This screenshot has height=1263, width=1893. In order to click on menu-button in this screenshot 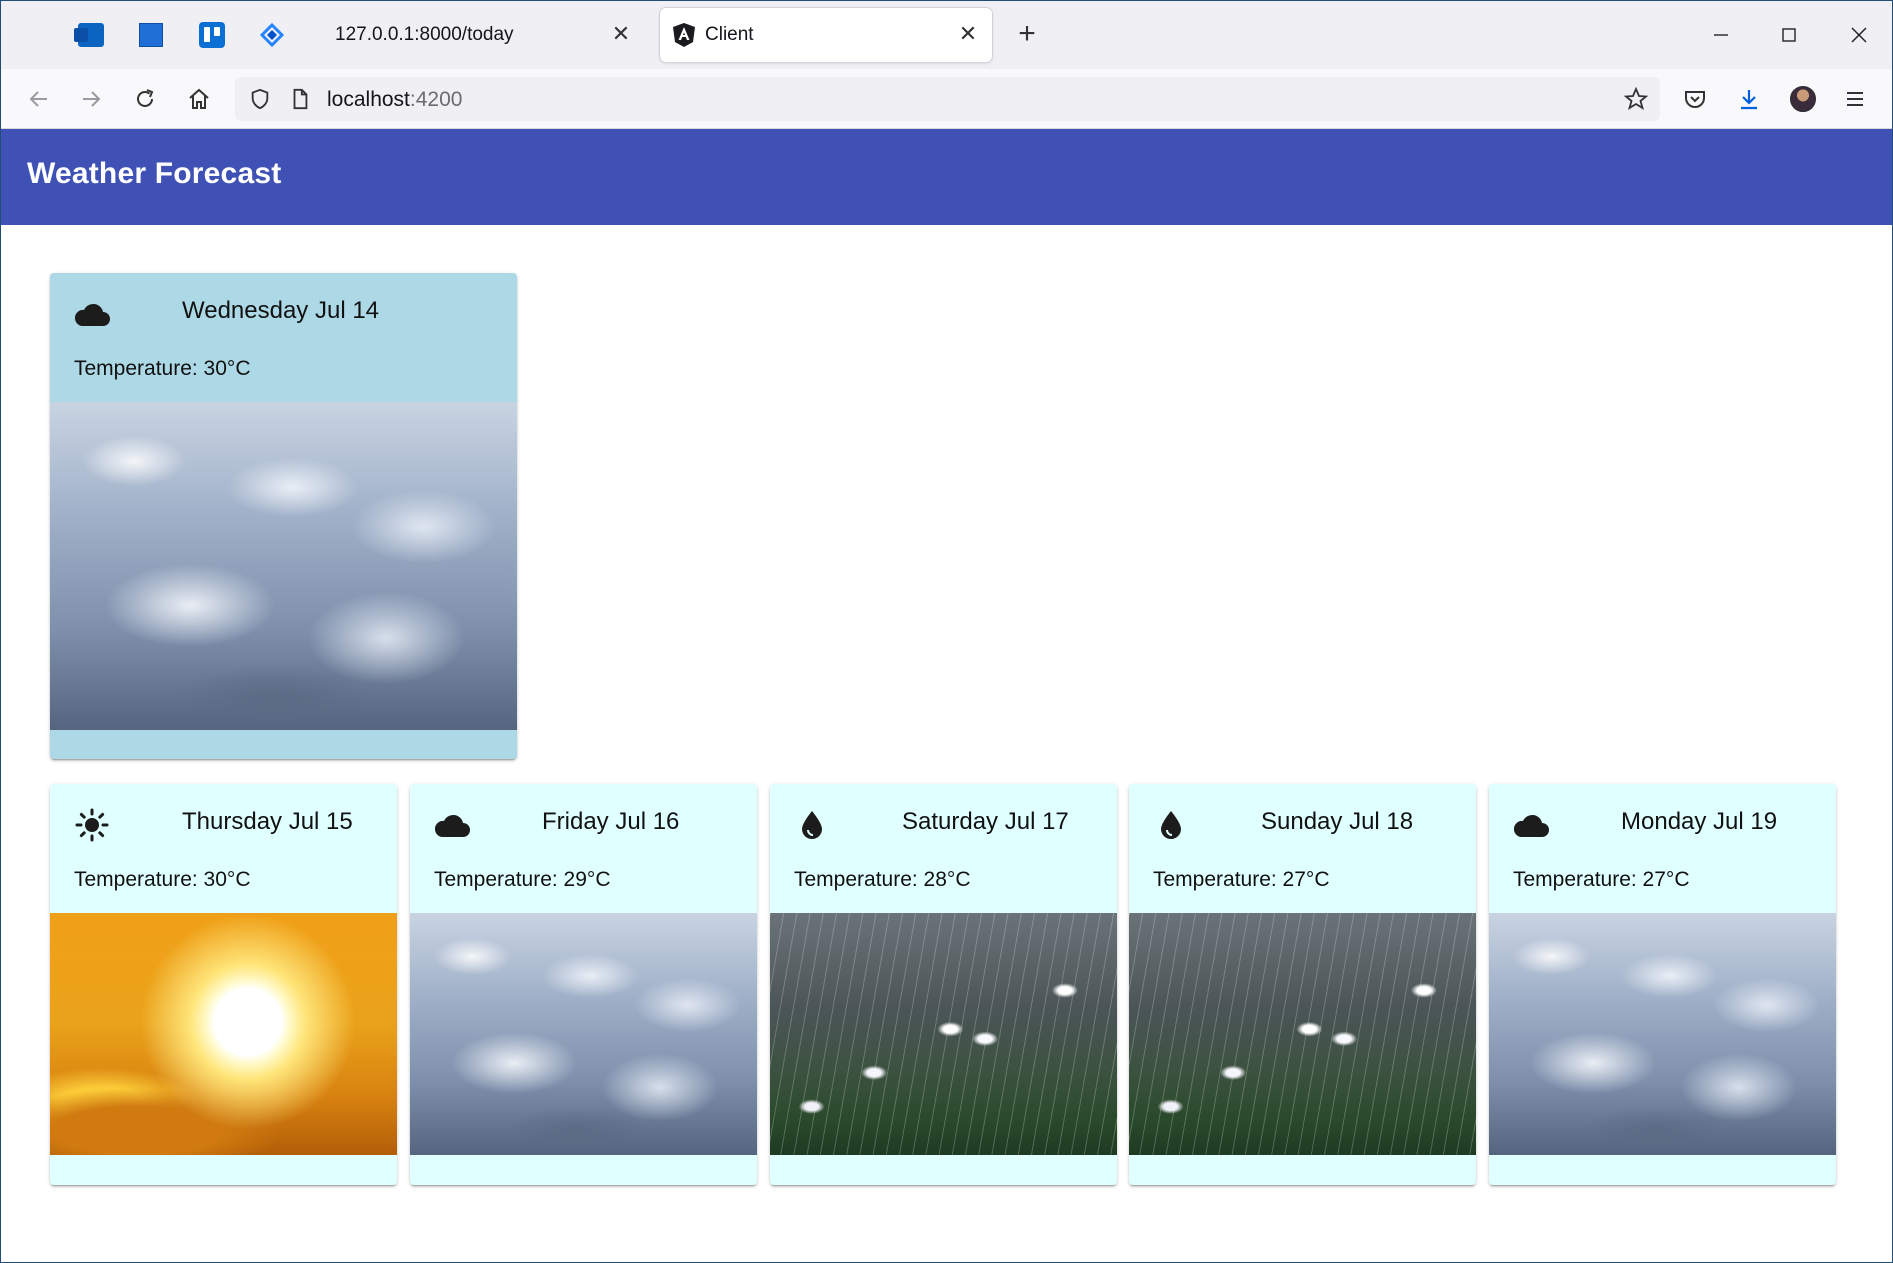, I will do `click(1855, 99)`.